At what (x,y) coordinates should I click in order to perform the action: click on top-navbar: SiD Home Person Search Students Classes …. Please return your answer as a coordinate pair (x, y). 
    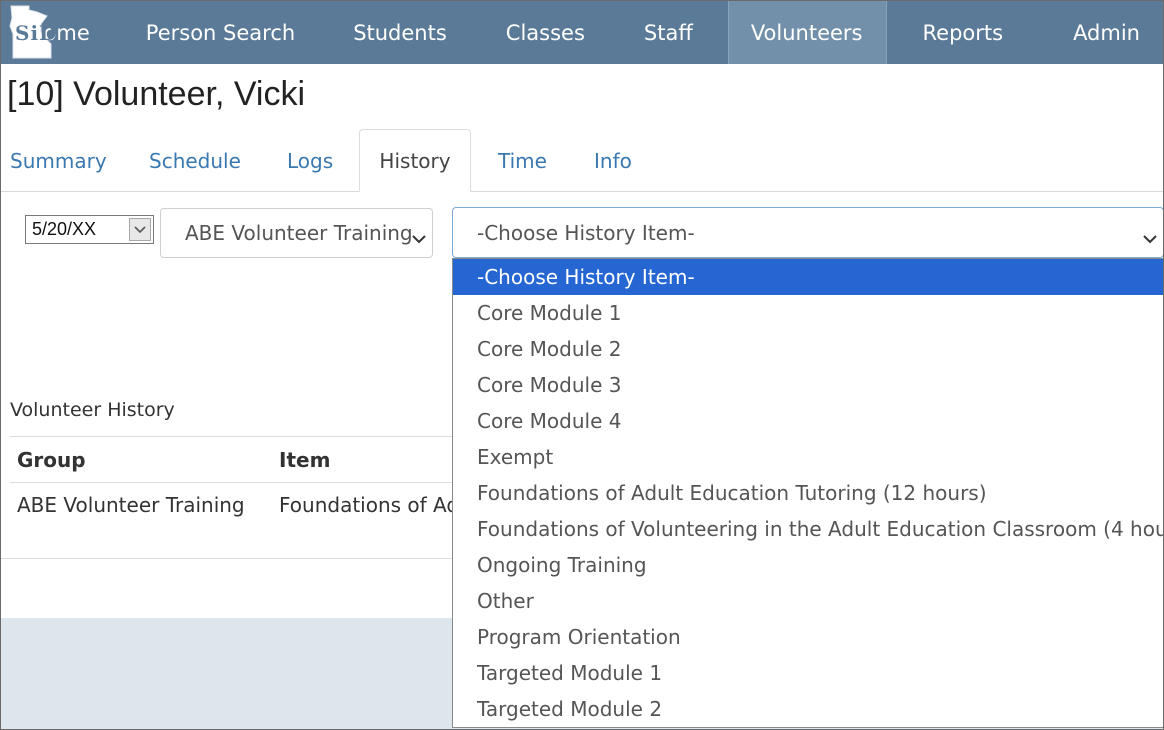
    Looking at the image, I should click on (582, 32).